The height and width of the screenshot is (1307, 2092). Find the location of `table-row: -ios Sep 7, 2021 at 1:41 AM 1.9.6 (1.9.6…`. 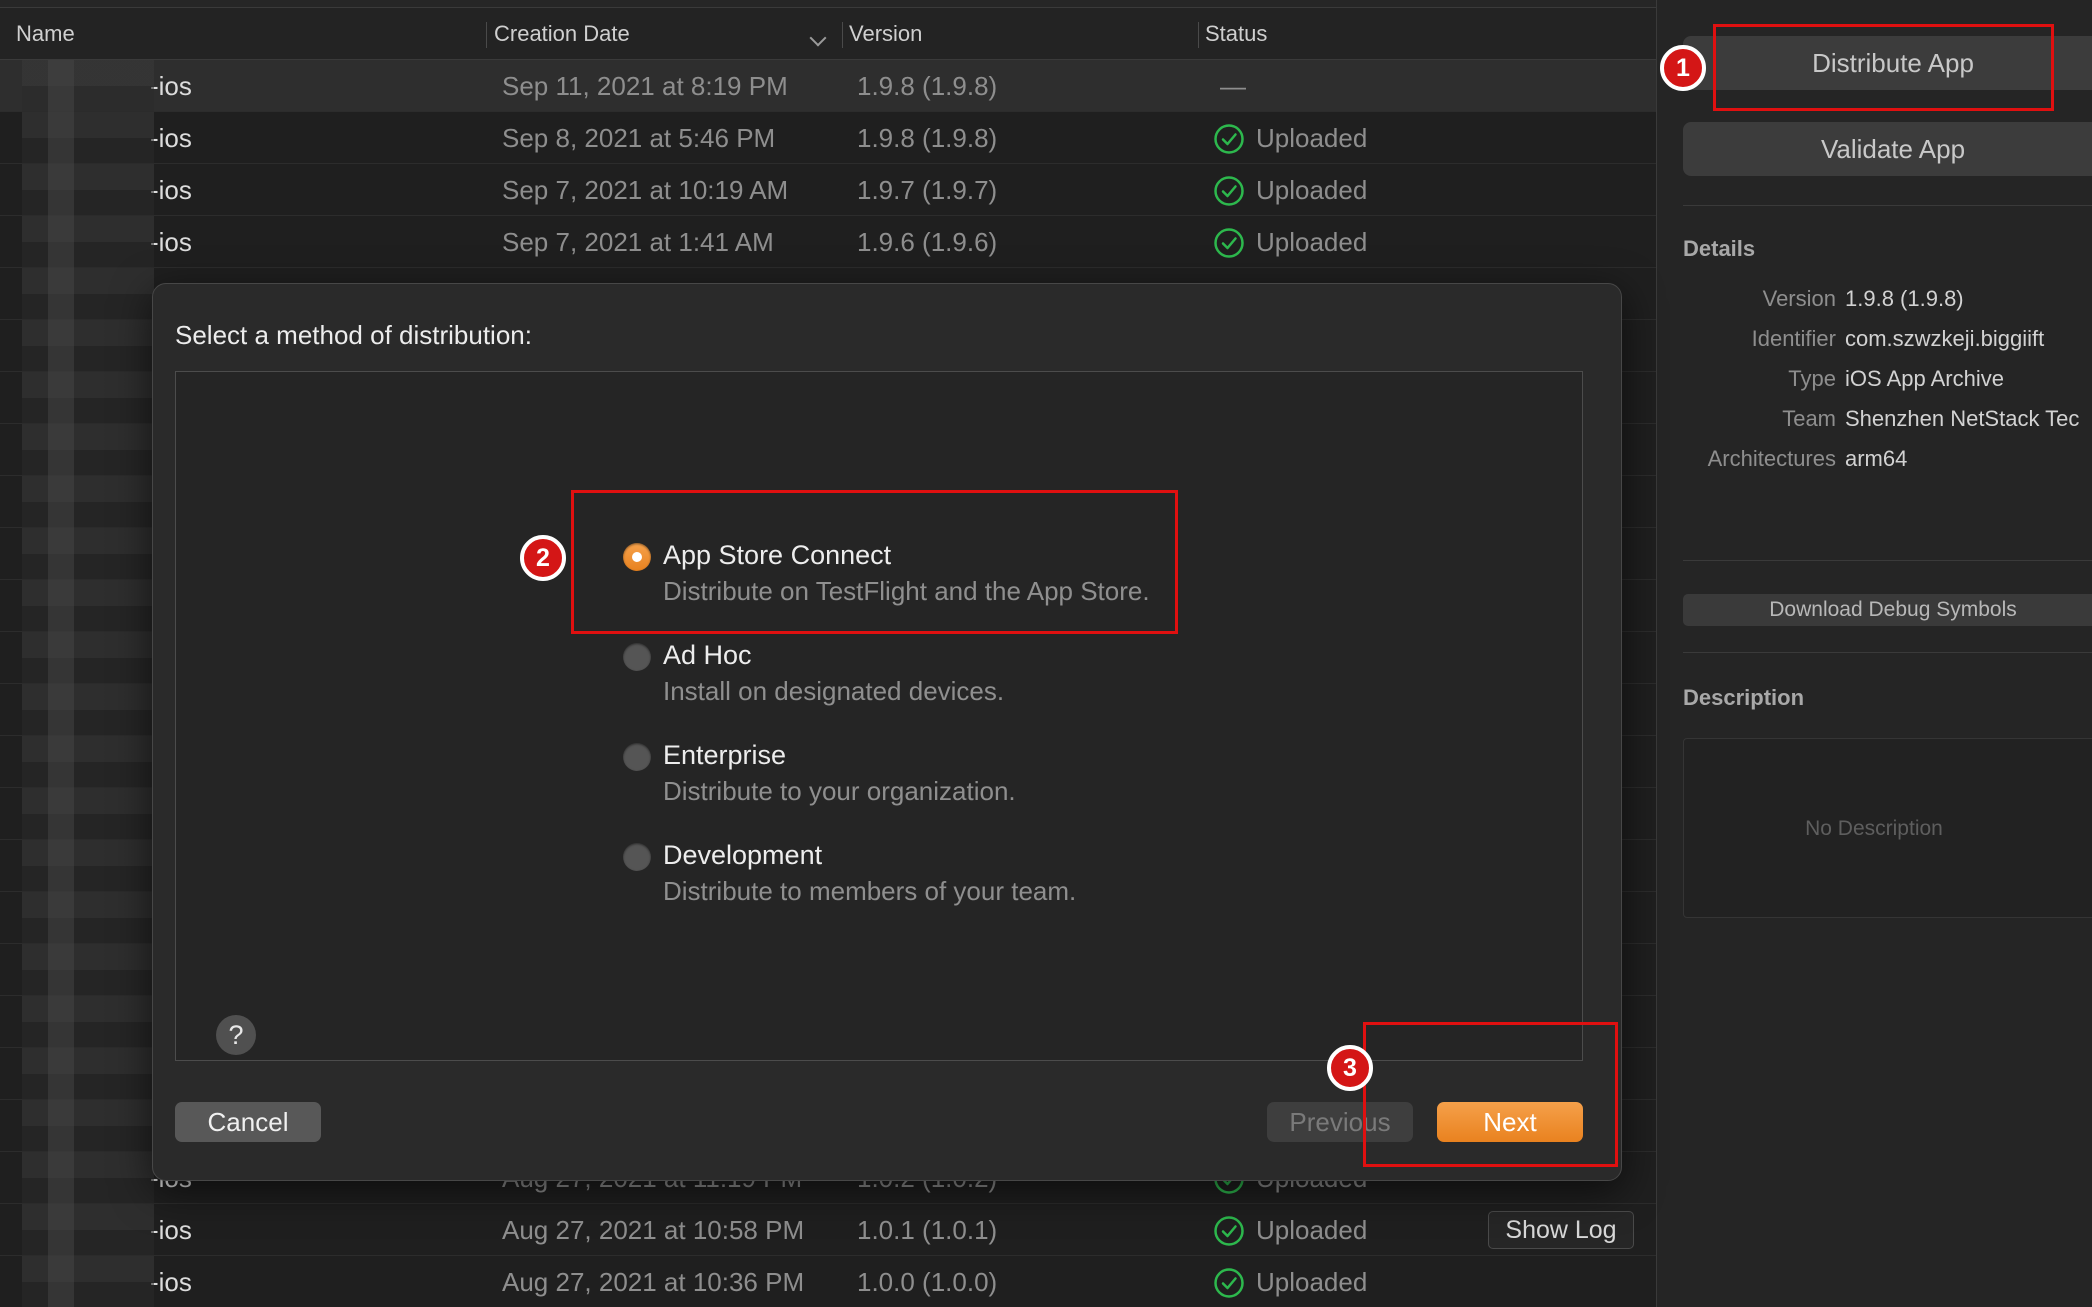

table-row: -ios Sep 7, 2021 at 1:41 AM 1.9.6 (1.9.6… is located at coordinates (828, 242).